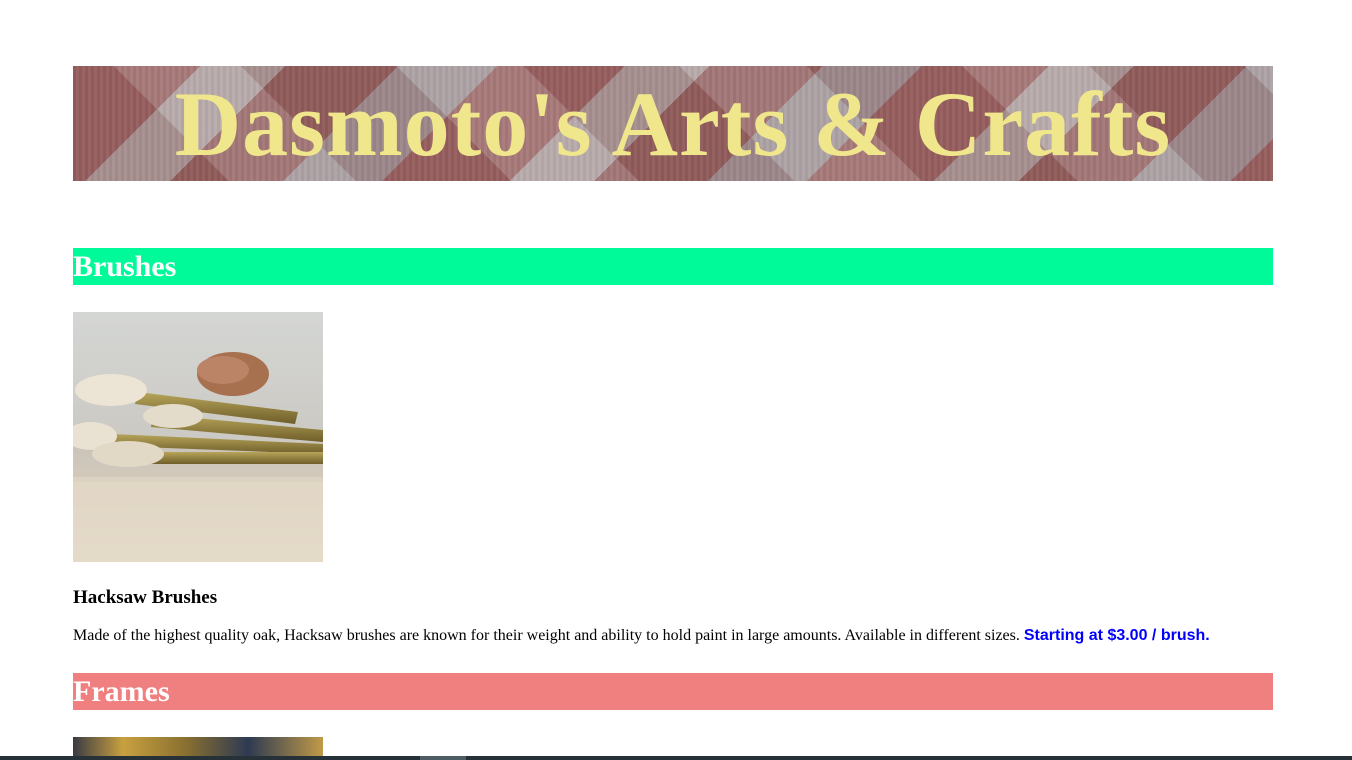 This screenshot has height=760, width=1352. I want to click on horizontal-scrollbar, so click(676, 758).